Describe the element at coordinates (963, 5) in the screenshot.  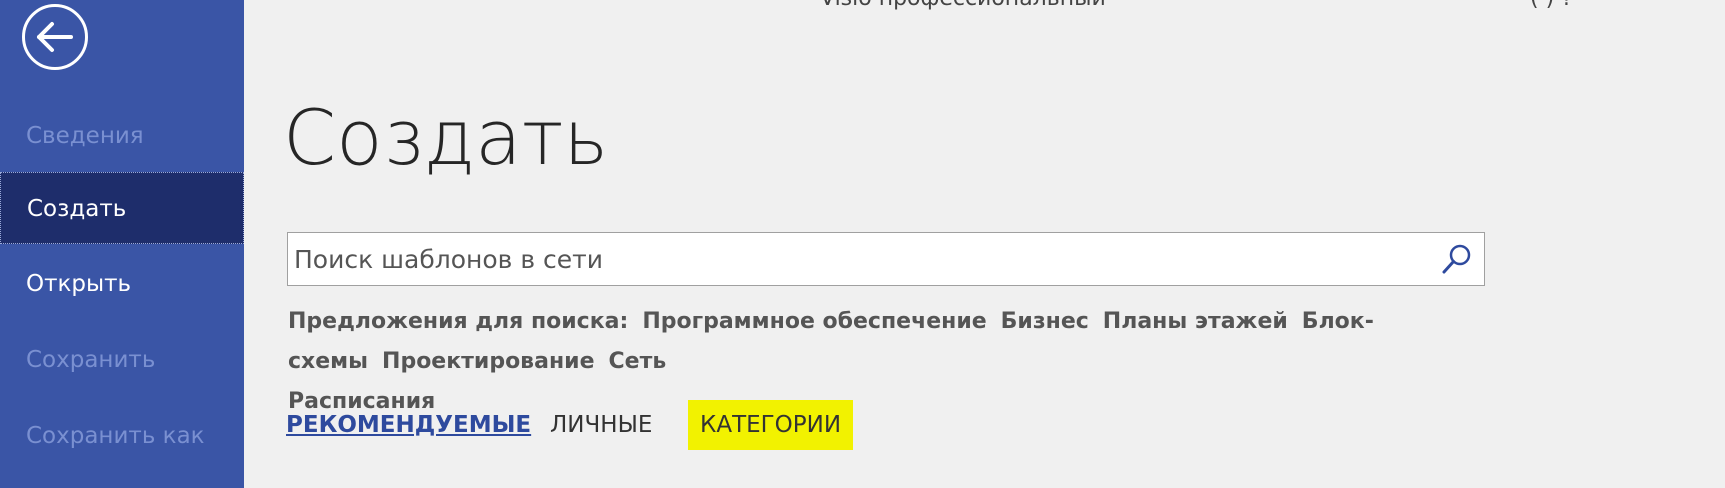
I see `window-title: Visio профессиональный` at that location.